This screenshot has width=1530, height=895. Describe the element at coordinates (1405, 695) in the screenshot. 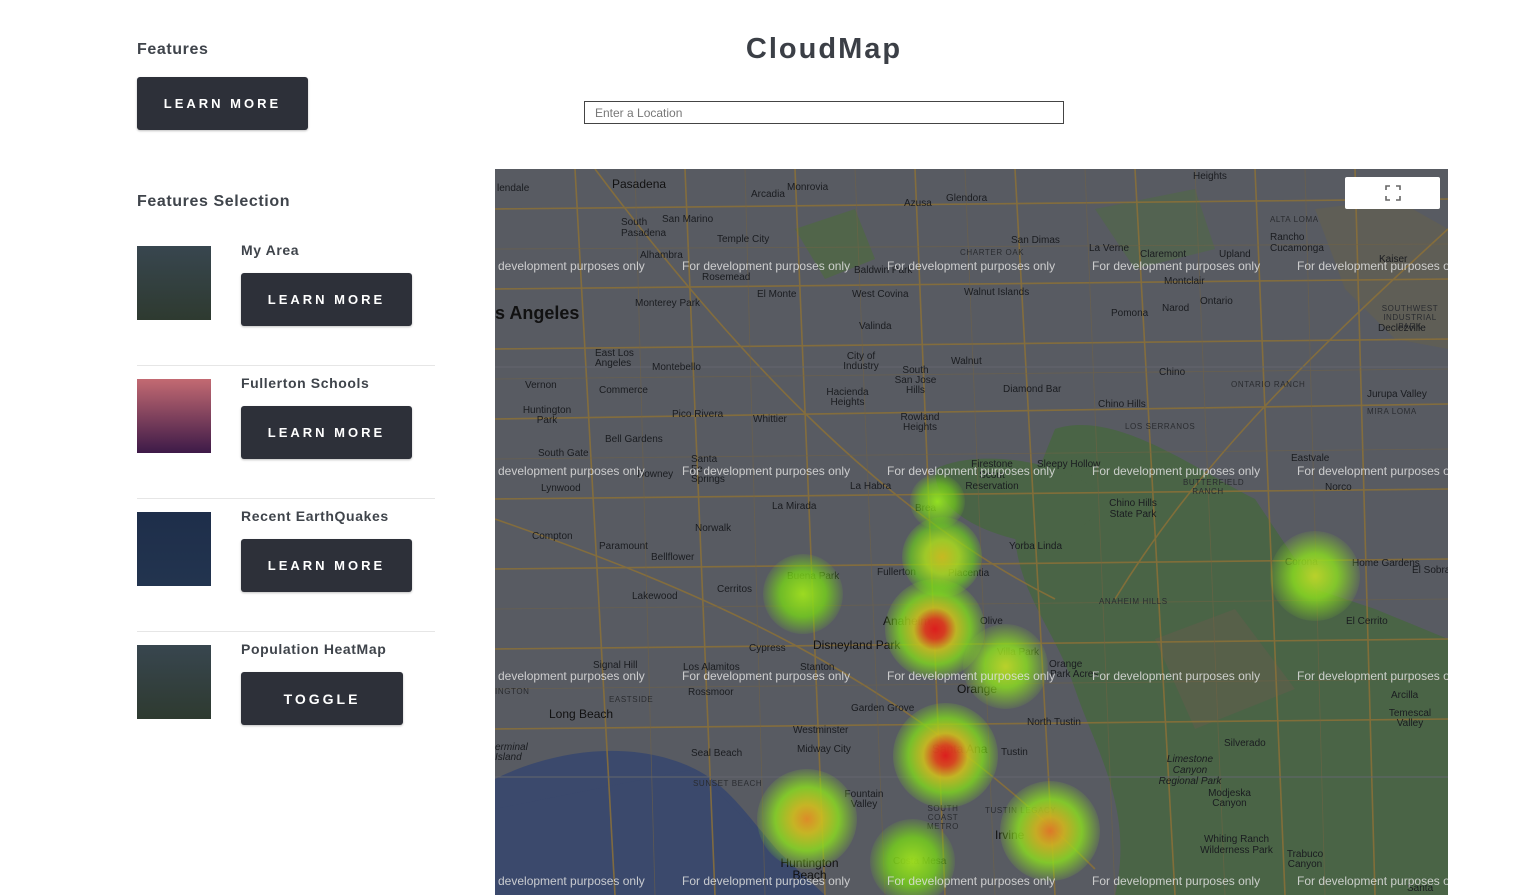

I see `map-label: Arcilla` at that location.